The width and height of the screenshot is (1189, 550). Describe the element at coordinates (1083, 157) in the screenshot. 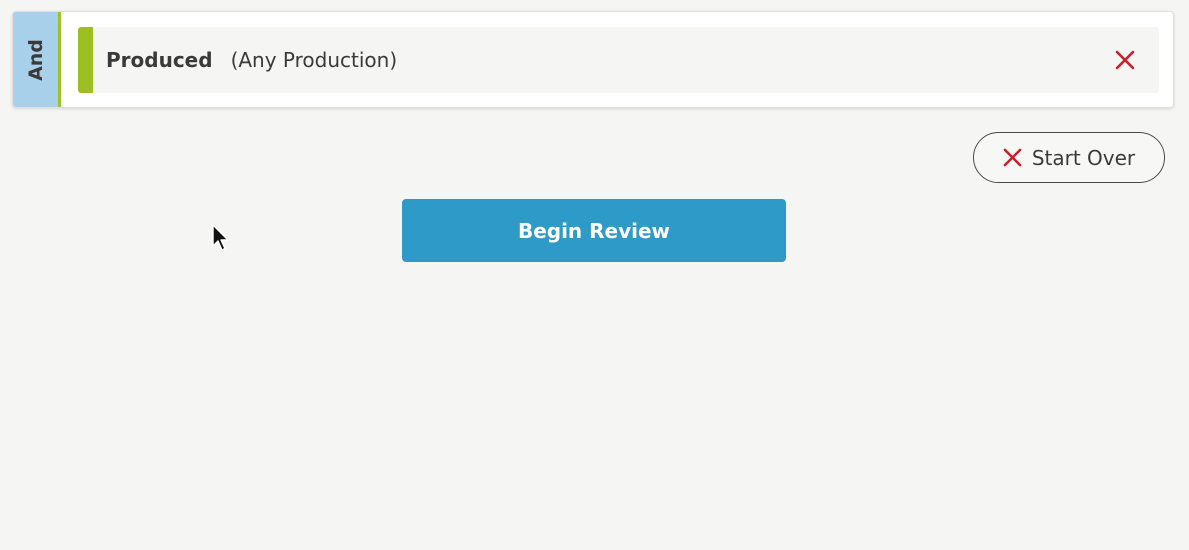

I see `start-over-label: Start Over` at that location.